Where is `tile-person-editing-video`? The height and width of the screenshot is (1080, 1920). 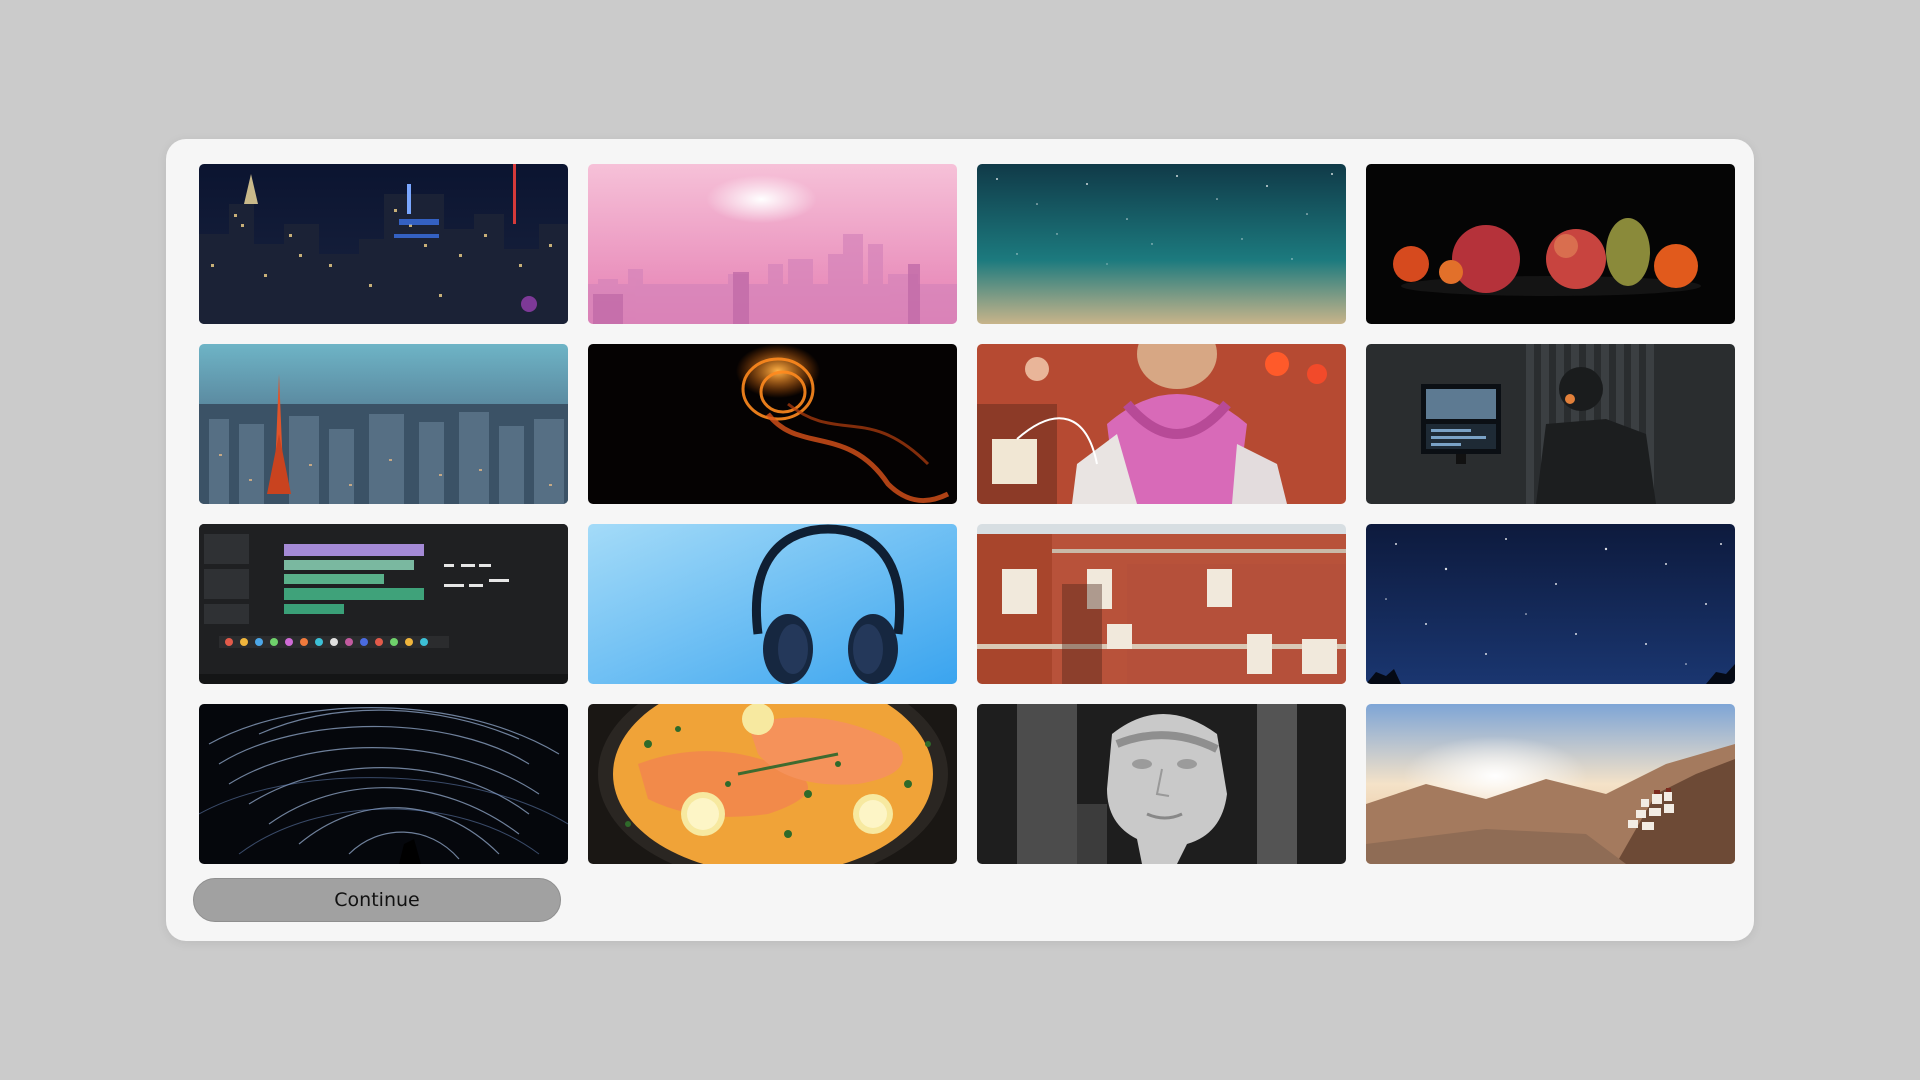 tile-person-editing-video is located at coordinates (1550, 424).